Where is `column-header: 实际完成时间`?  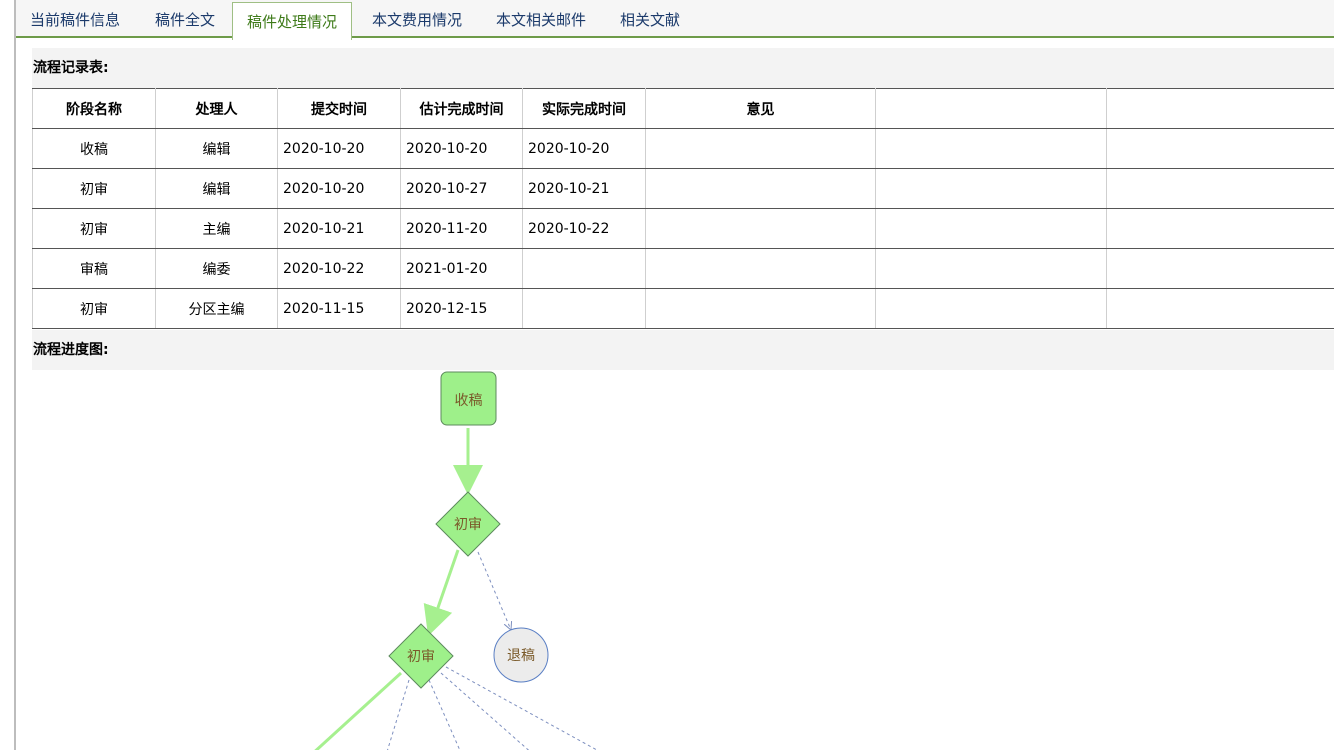 column-header: 实际完成时间 is located at coordinates (584, 108).